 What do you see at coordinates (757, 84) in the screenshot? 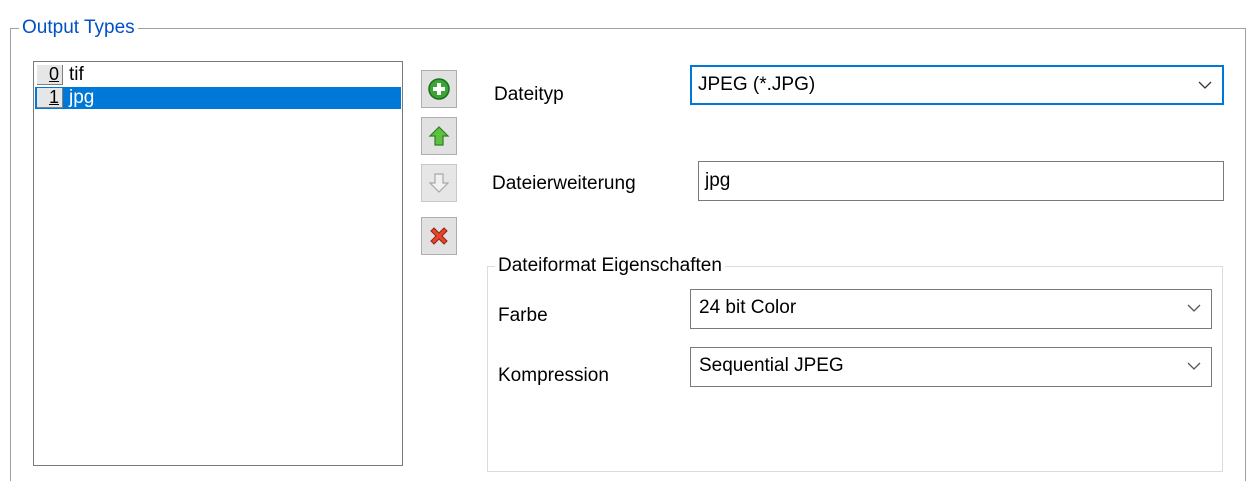
I see `dateityp-value: JPEG (*.JPG)` at bounding box center [757, 84].